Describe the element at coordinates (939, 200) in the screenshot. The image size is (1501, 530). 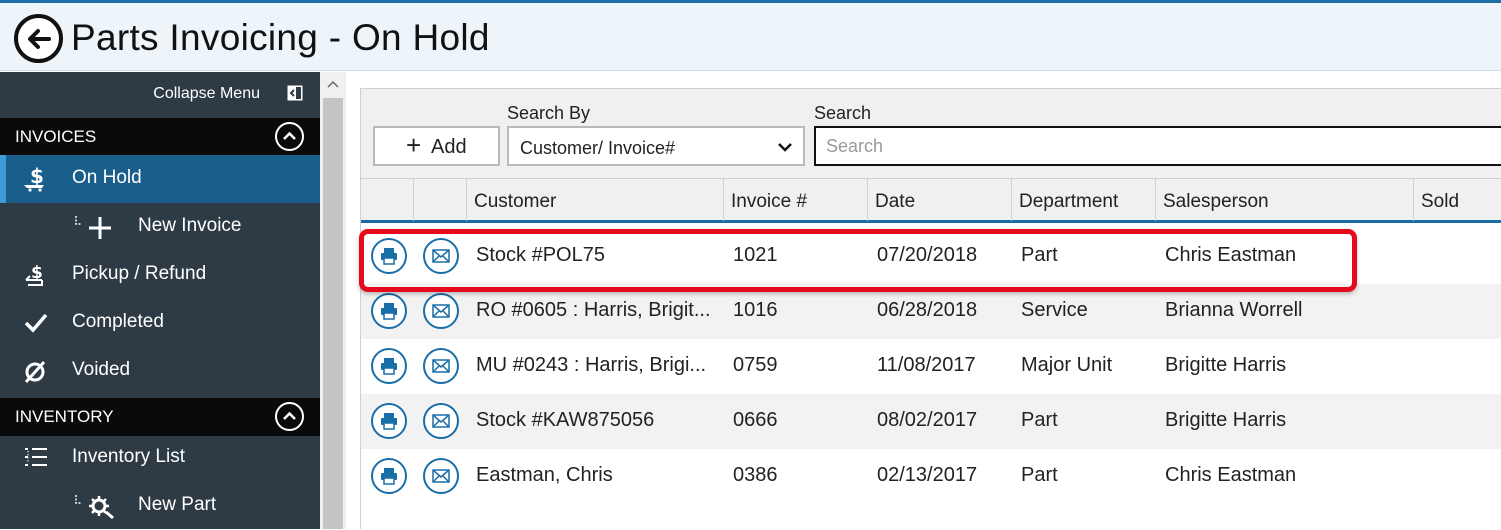
I see `column-header-date: Date` at that location.